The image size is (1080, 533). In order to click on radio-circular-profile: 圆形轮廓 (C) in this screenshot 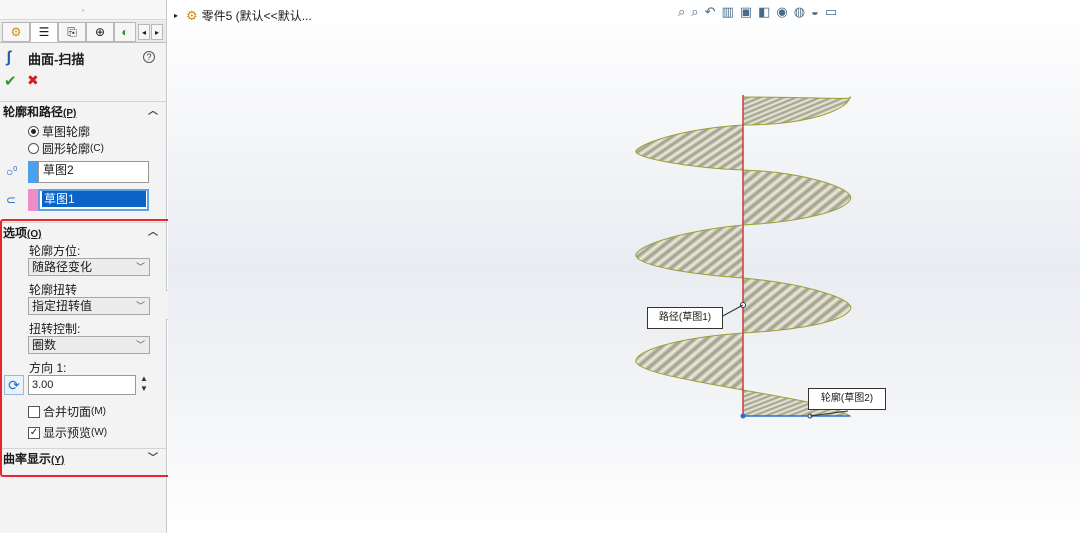, I will do `click(66, 148)`.